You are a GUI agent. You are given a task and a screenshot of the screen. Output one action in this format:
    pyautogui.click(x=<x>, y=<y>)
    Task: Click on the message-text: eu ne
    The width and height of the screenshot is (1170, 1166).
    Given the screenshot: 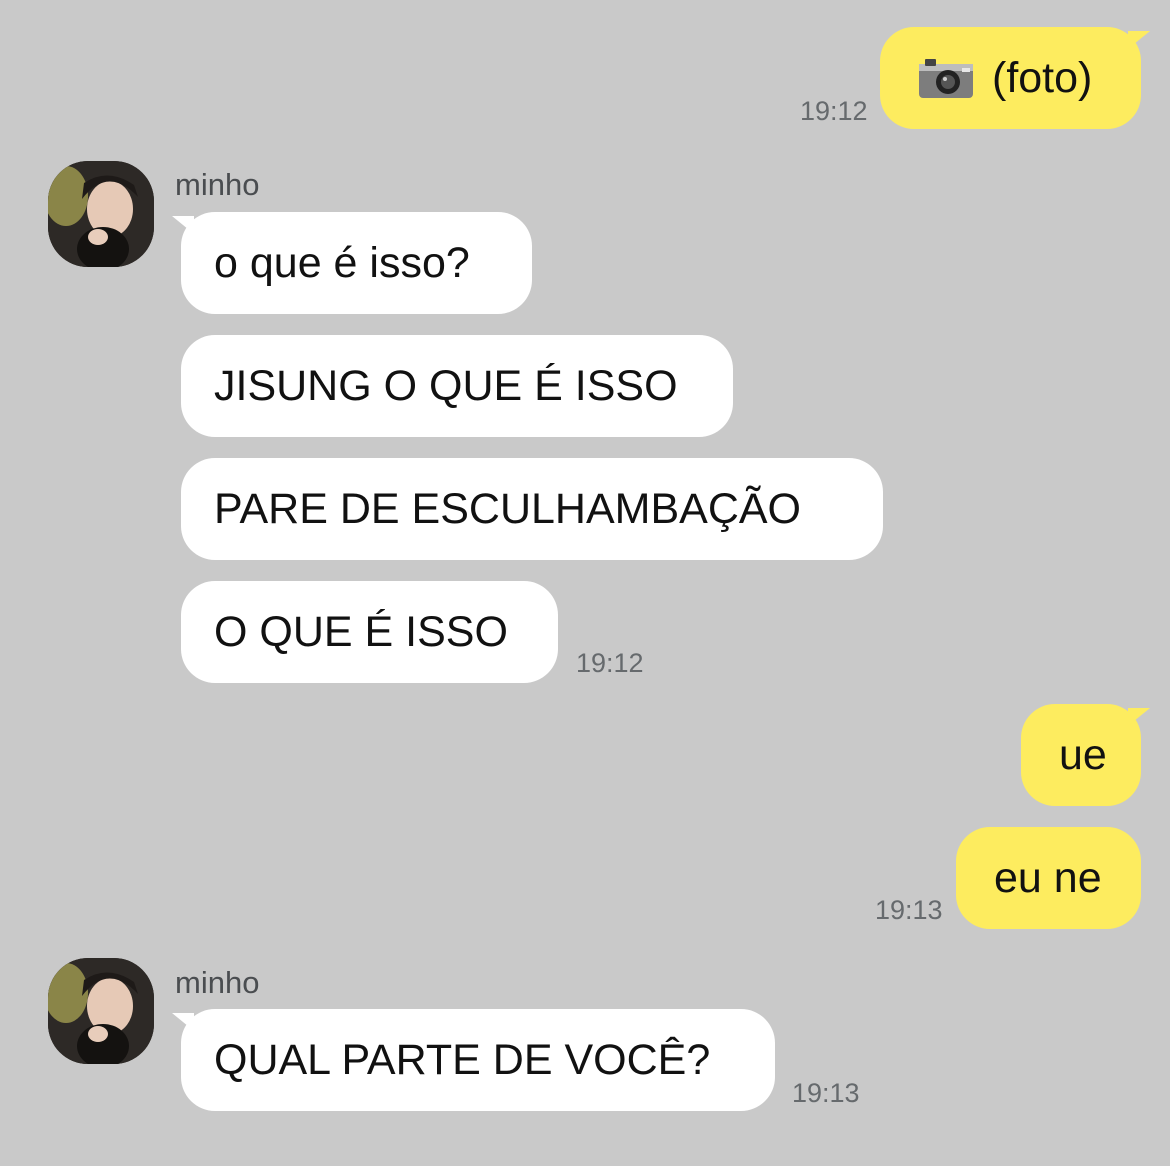 What is the action you would take?
    pyautogui.click(x=1048, y=877)
    